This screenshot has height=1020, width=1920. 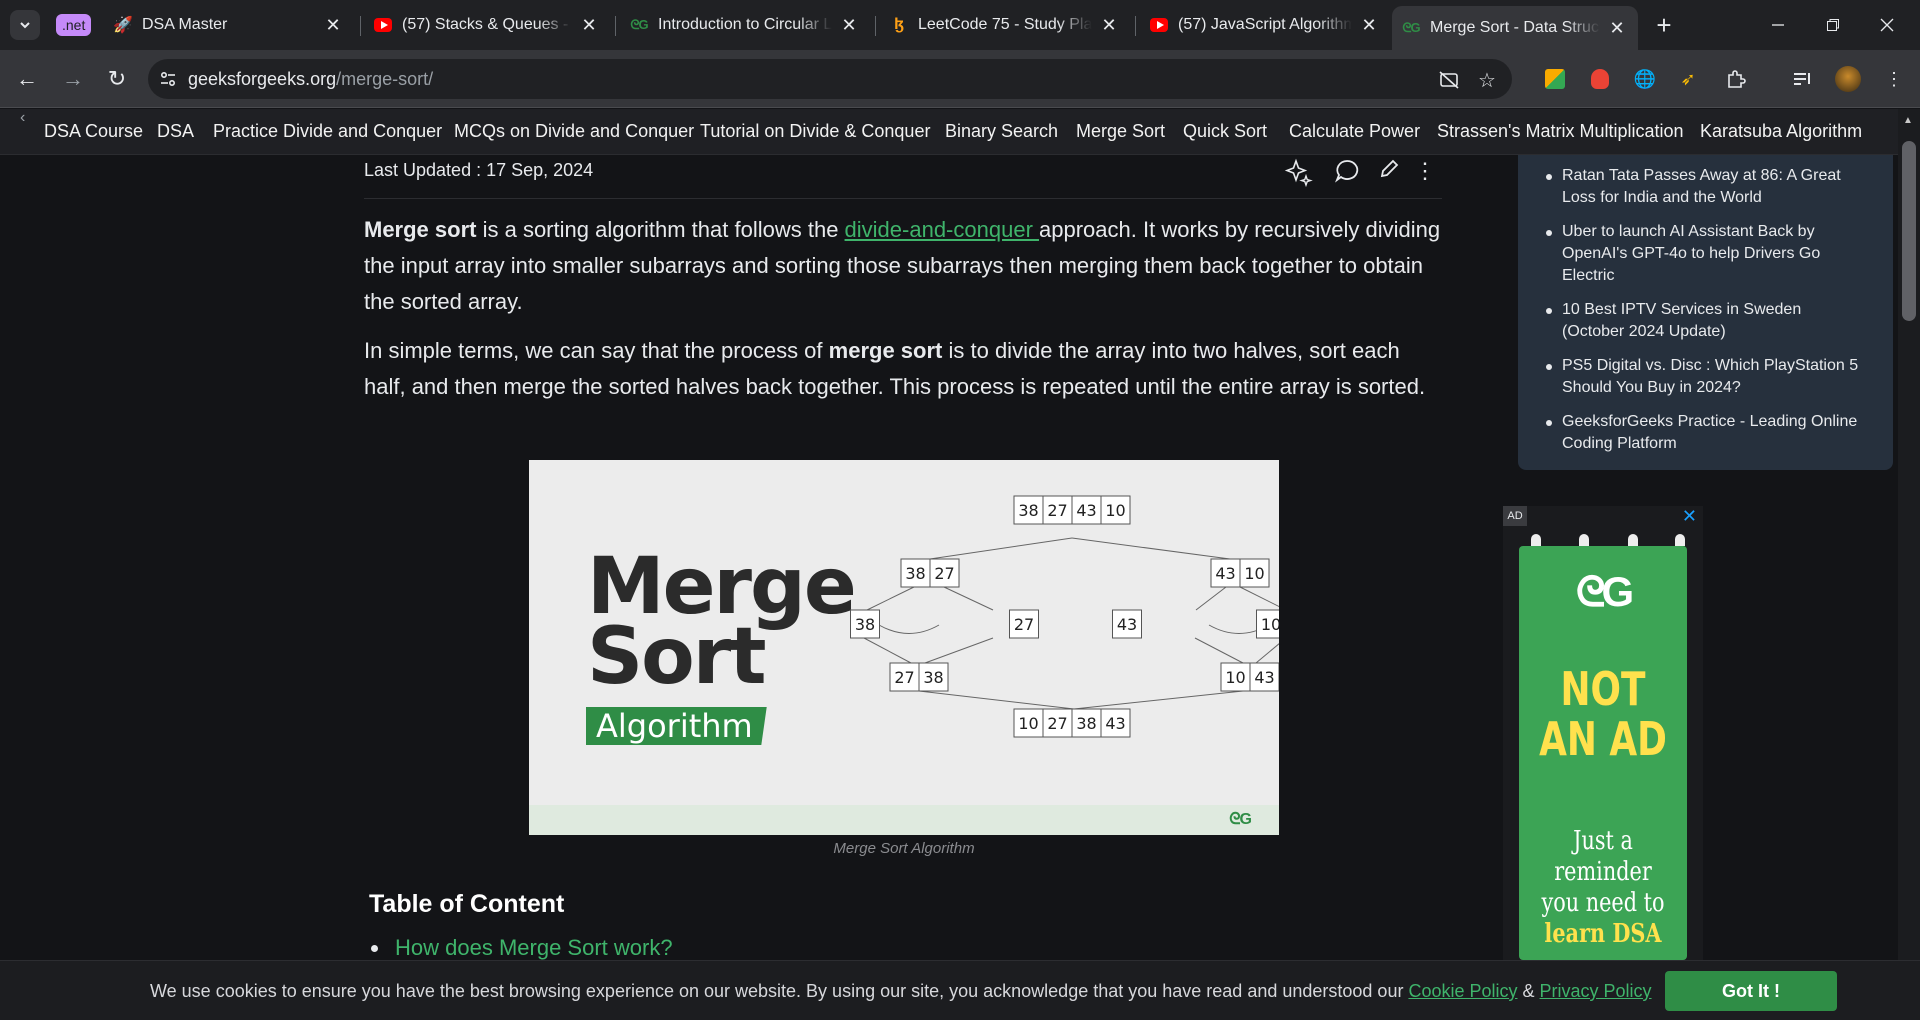 What do you see at coordinates (1560, 131) in the screenshot?
I see `nav-item-strassen: Strassen's Matrix Multiplication` at bounding box center [1560, 131].